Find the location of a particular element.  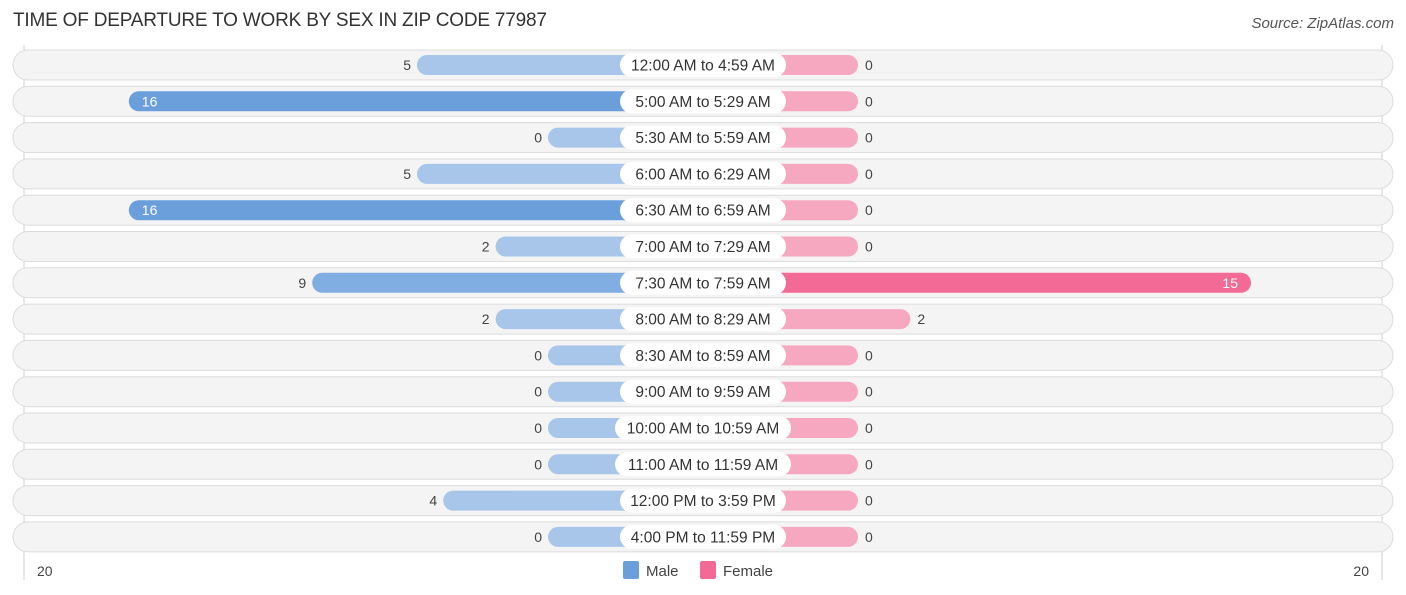

category-row: 8:30 AM to 8:59 AM 0 0 is located at coordinates (703, 355).